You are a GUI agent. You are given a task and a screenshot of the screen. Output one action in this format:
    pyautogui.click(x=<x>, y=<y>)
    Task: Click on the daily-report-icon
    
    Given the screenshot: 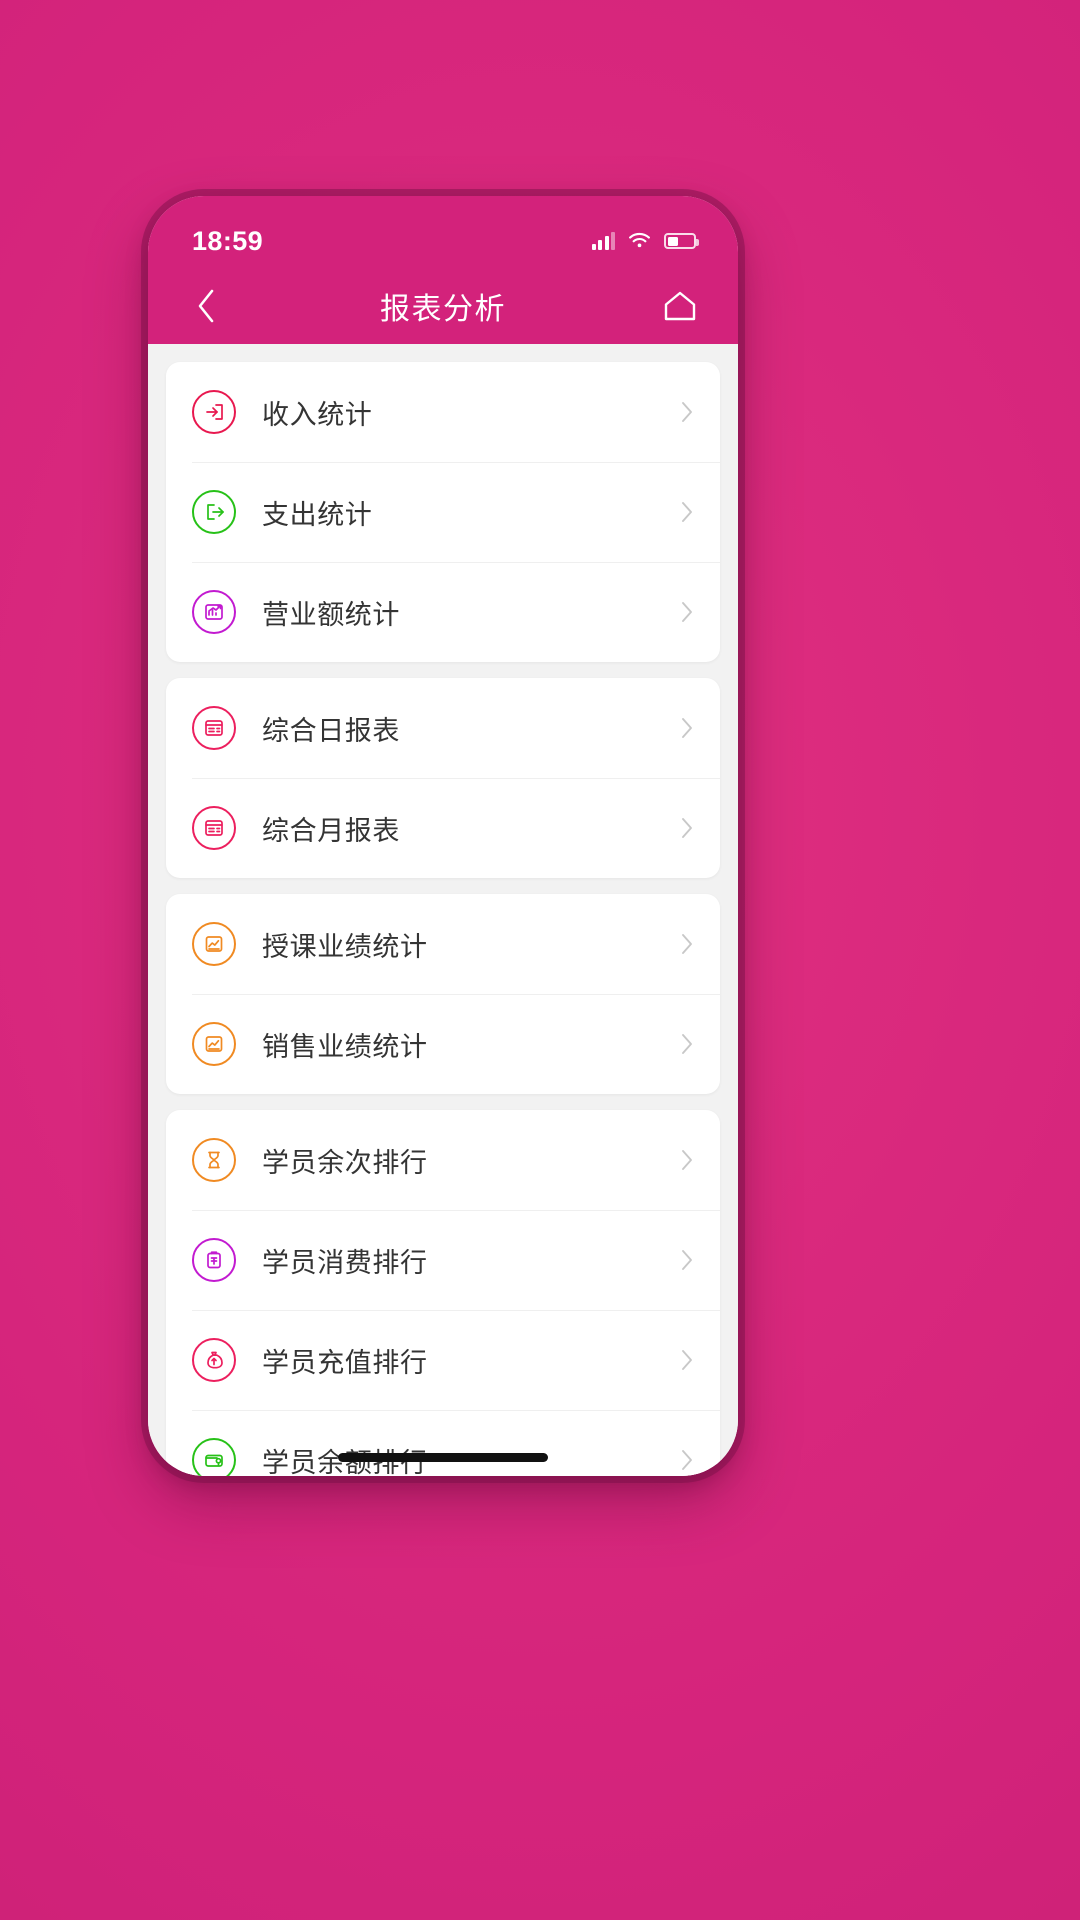 What is the action you would take?
    pyautogui.click(x=214, y=728)
    